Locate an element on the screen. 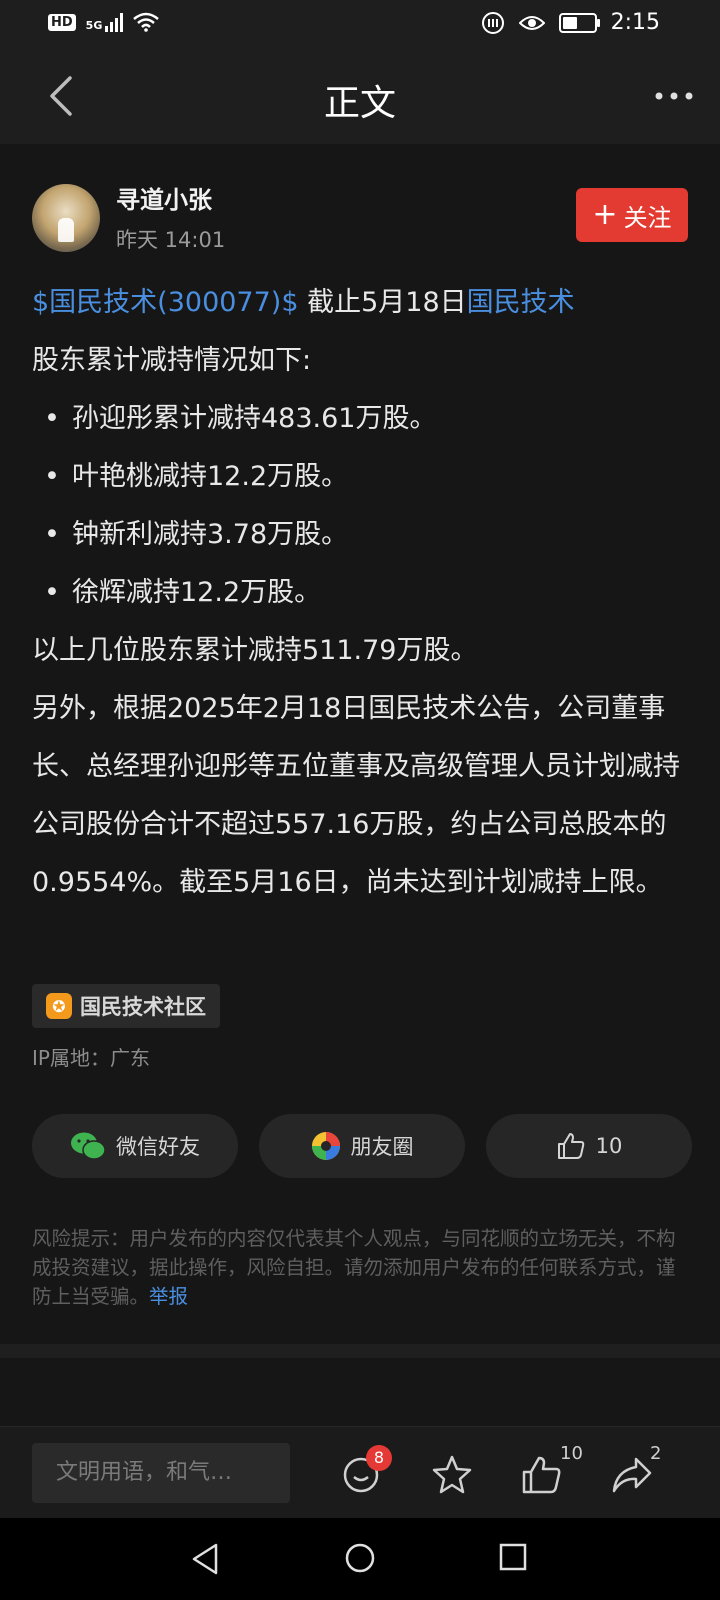 This screenshot has width=720, height=1600. plus-icon: + is located at coordinates (605, 214).